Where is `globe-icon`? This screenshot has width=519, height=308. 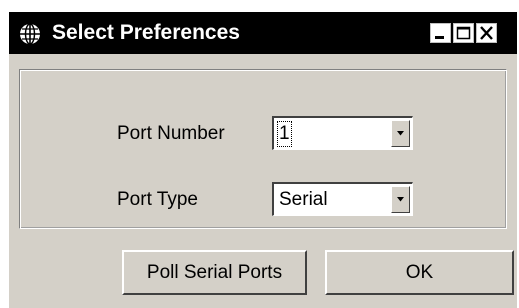
globe-icon is located at coordinates (30, 34).